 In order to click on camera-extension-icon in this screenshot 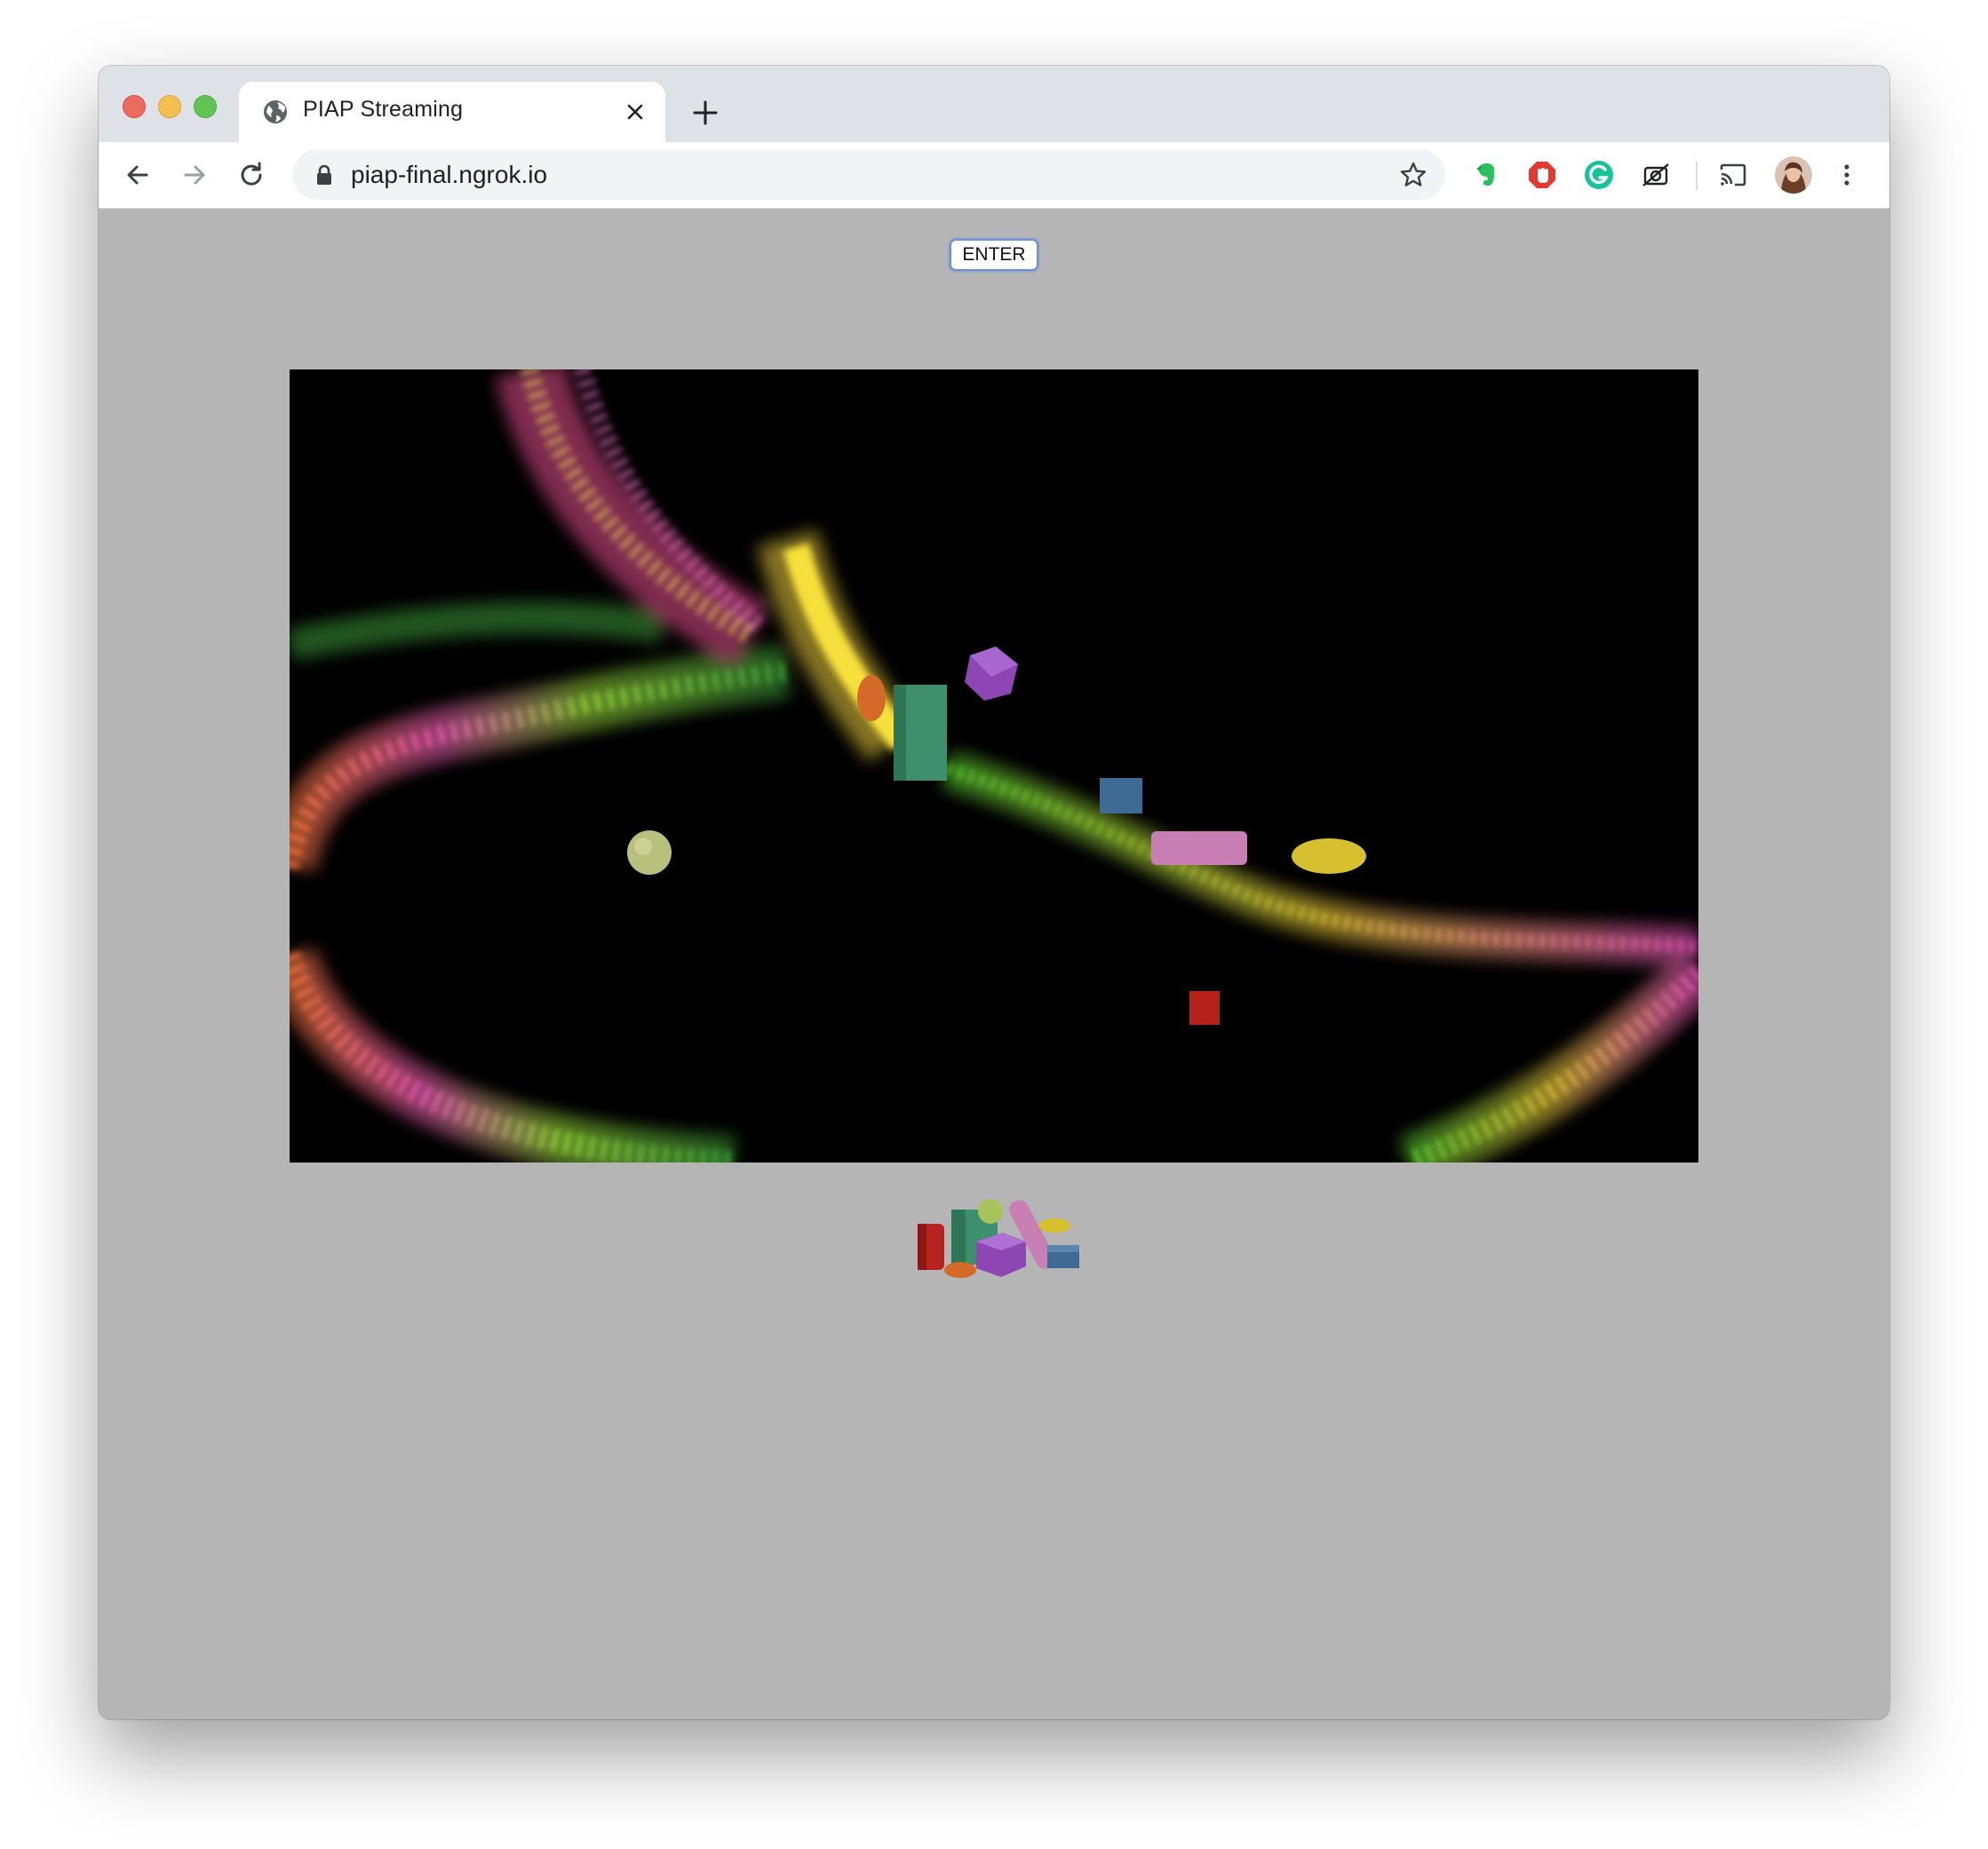, I will do `click(1656, 175)`.